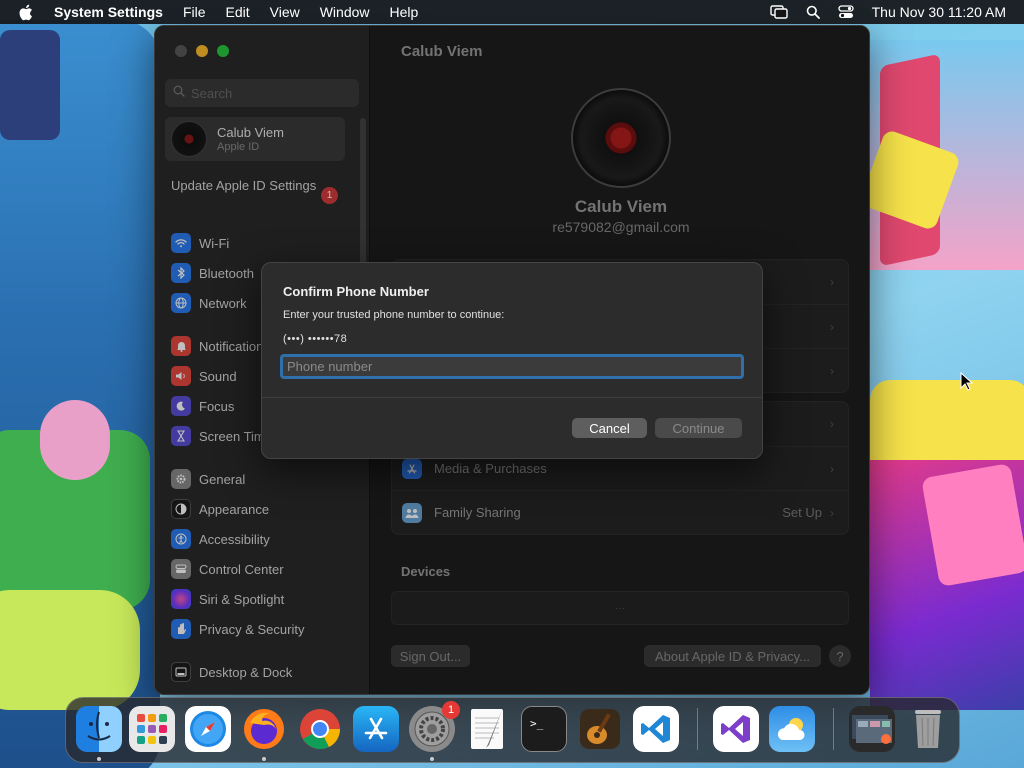  I want to click on weather-icon, so click(792, 729).